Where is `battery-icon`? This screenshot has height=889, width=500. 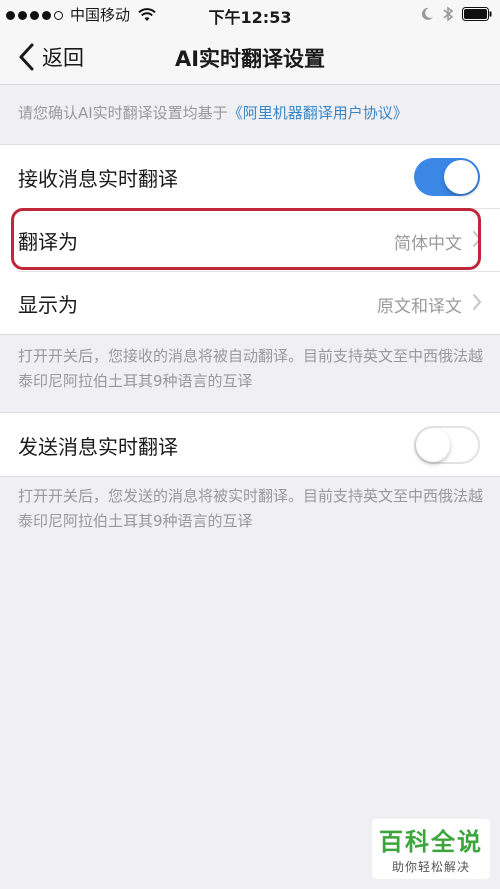 battery-icon is located at coordinates (477, 14).